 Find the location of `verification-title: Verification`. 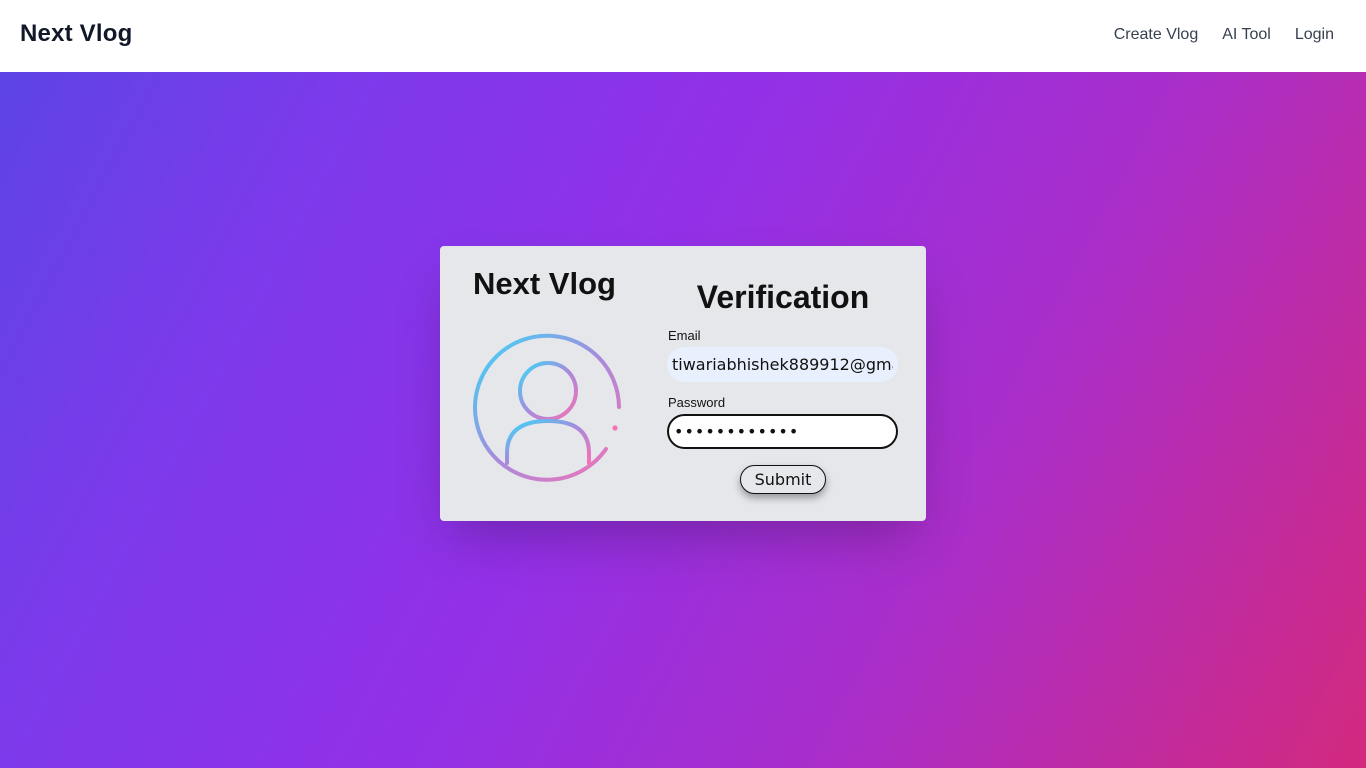

verification-title: Verification is located at coordinates (783, 297).